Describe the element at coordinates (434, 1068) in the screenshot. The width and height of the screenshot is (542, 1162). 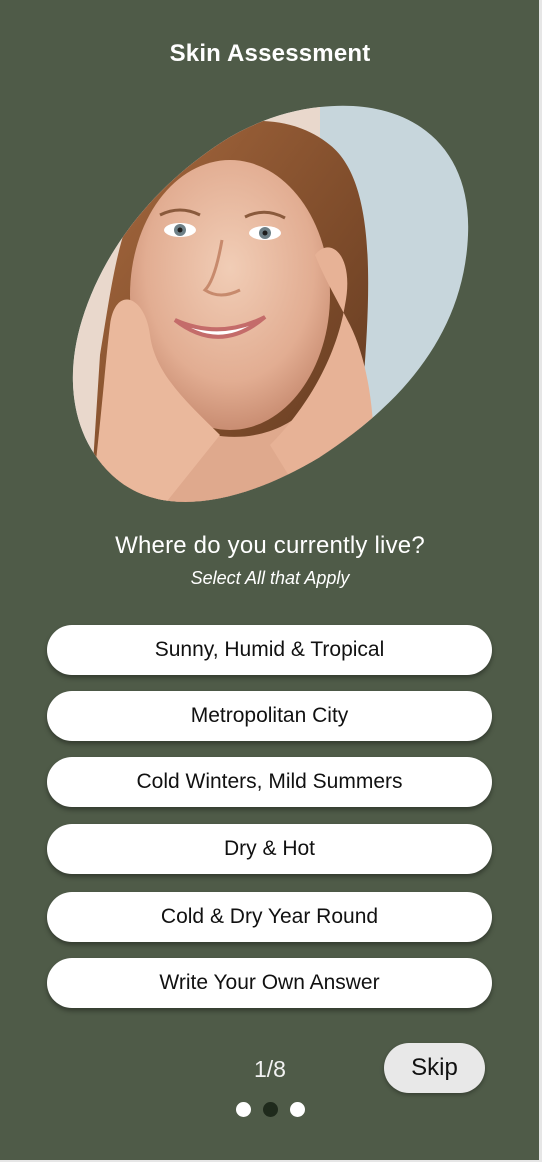
I see `skip-button: Skip` at that location.